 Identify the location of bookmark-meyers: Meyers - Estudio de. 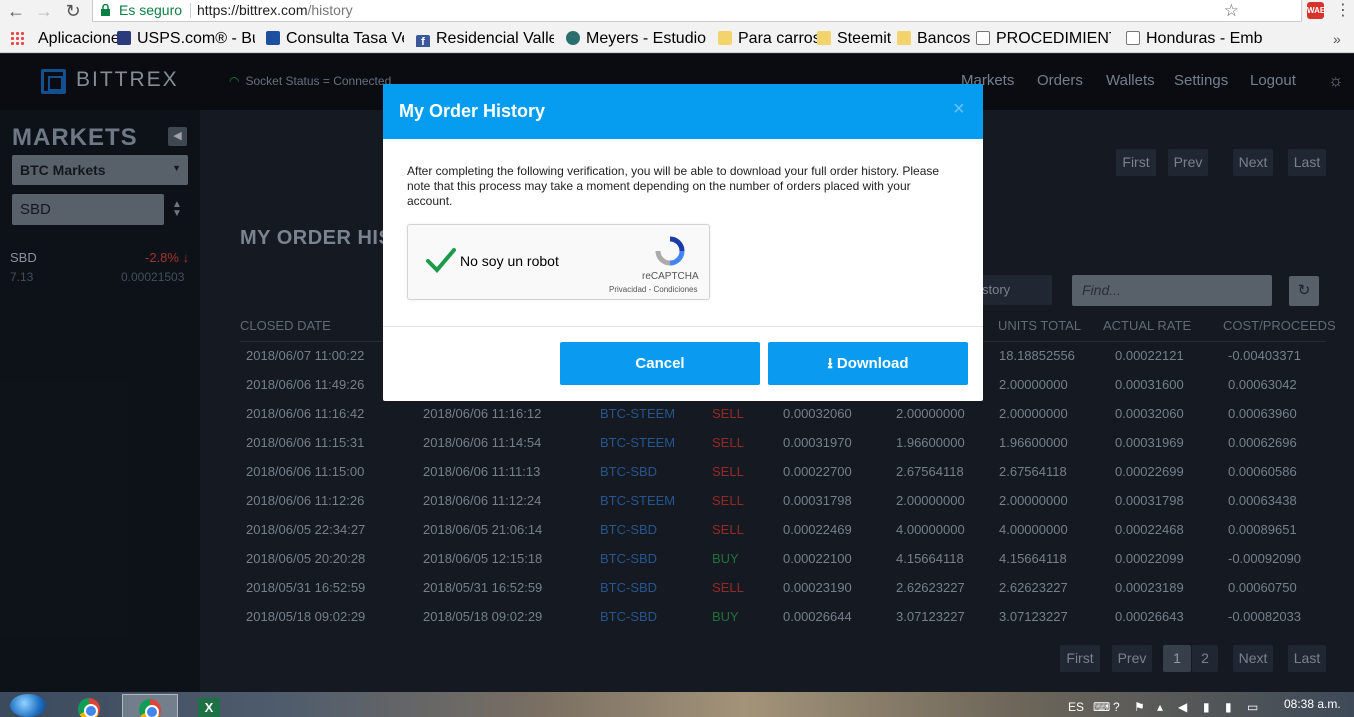
(636, 39).